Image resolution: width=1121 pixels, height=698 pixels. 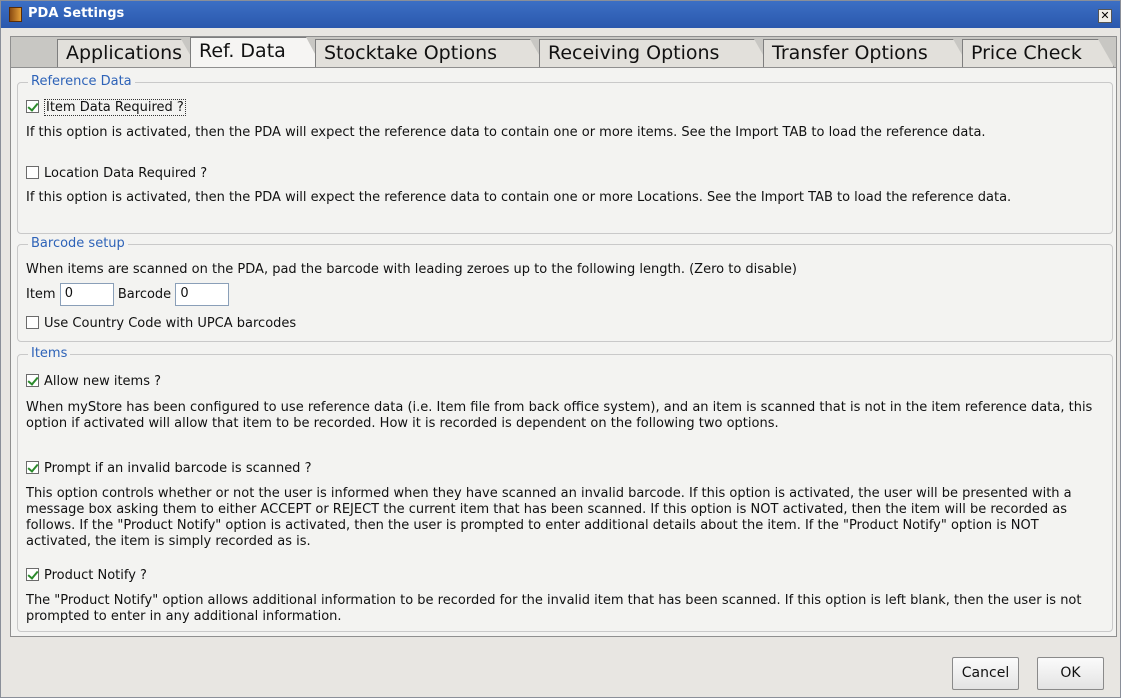 What do you see at coordinates (15, 14) in the screenshot?
I see `app-icon` at bounding box center [15, 14].